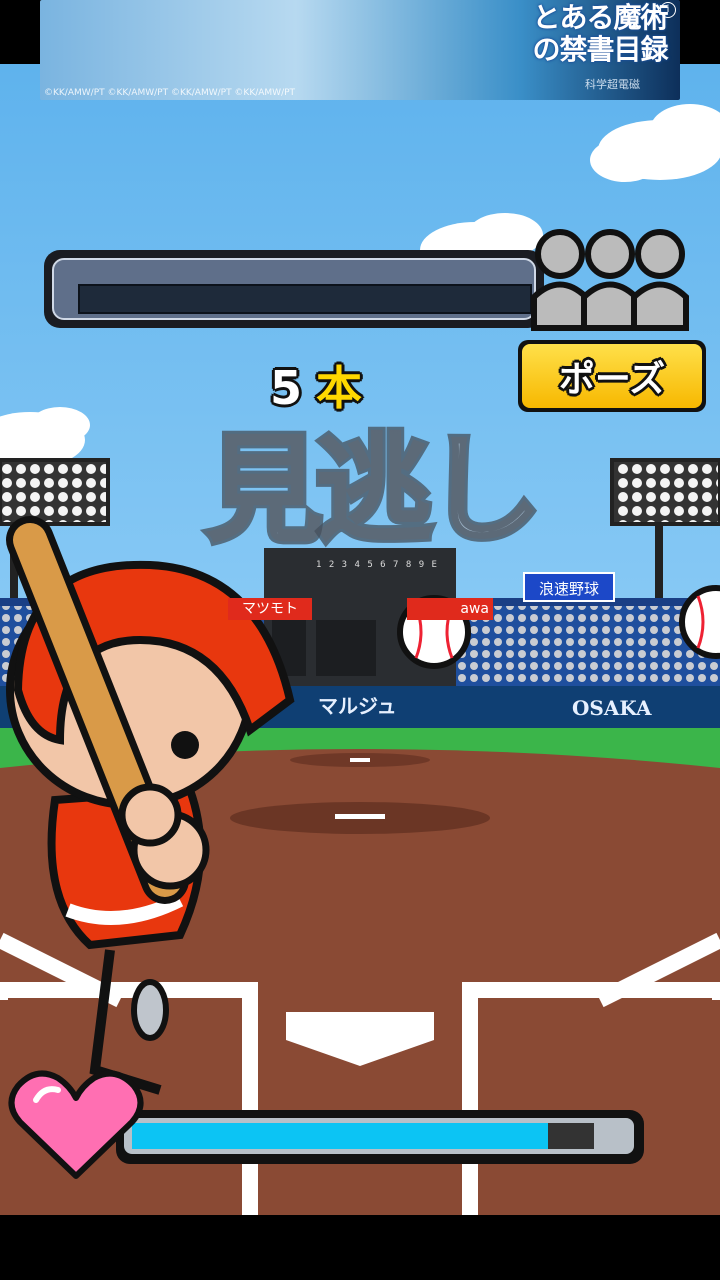  I want to click on life-gauge-track, so click(380, 1137).